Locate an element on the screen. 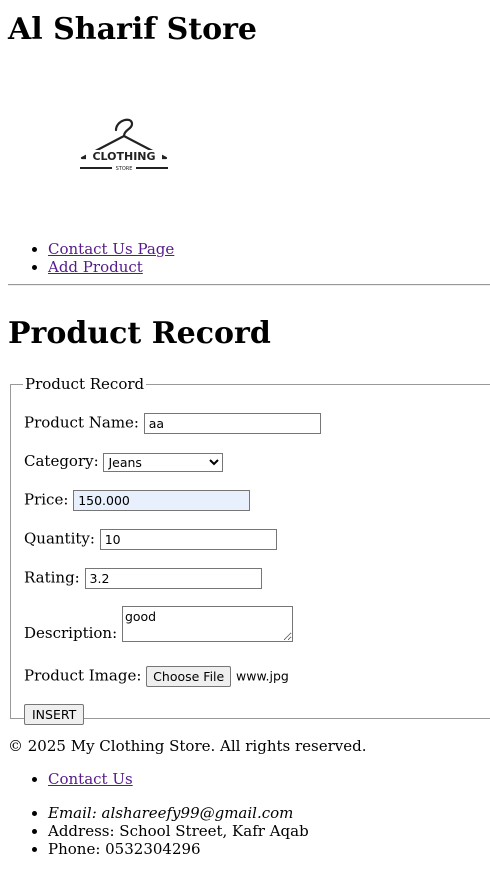  footer-item-contact: Contact Us is located at coordinates (90, 779).